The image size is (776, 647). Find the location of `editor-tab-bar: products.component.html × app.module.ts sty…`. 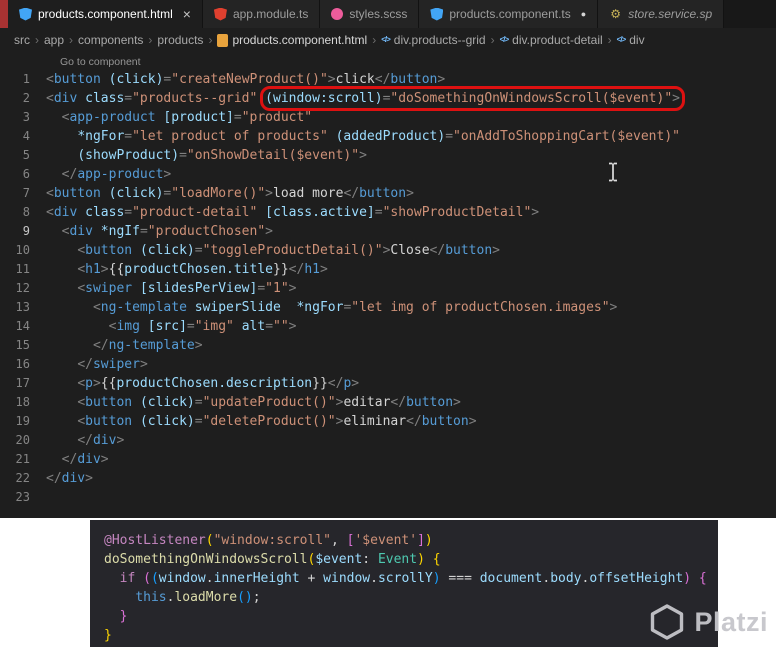

editor-tab-bar: products.component.html × app.module.ts sty… is located at coordinates (388, 14).